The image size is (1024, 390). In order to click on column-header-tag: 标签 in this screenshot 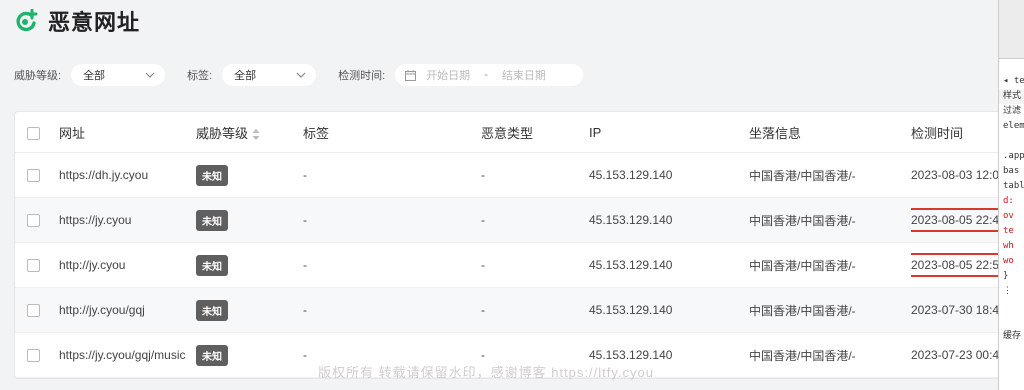, I will do `click(392, 132)`.